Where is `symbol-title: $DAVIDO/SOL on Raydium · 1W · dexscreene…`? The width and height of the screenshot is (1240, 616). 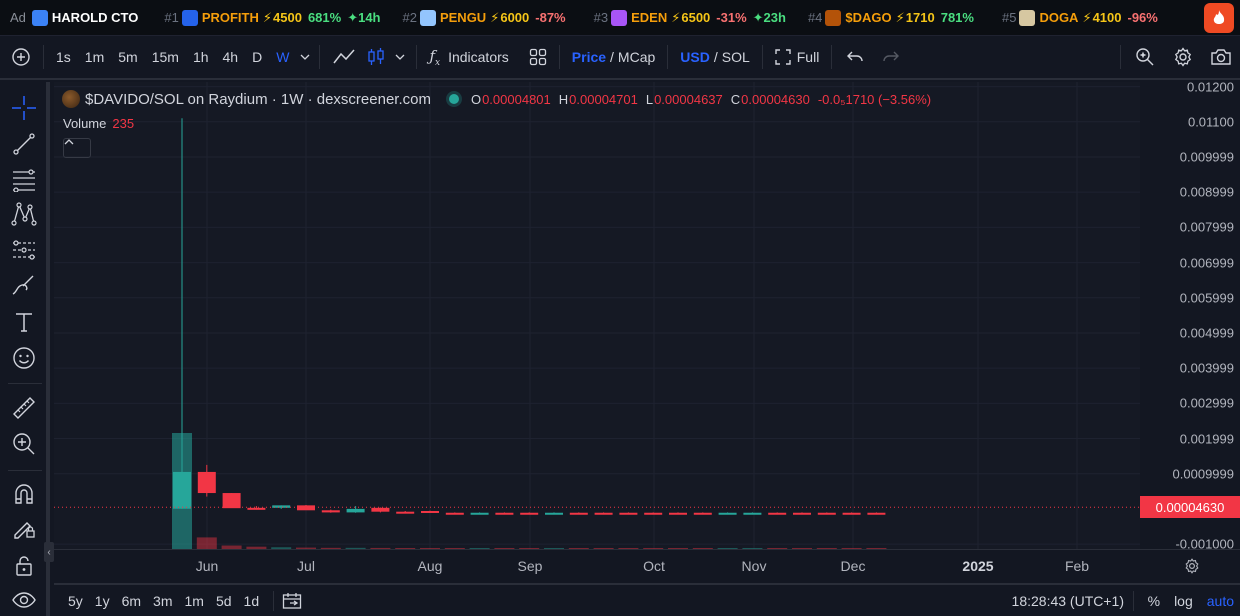 symbol-title: $DAVIDO/SOL on Raydium · 1W · dexscreene… is located at coordinates (258, 99).